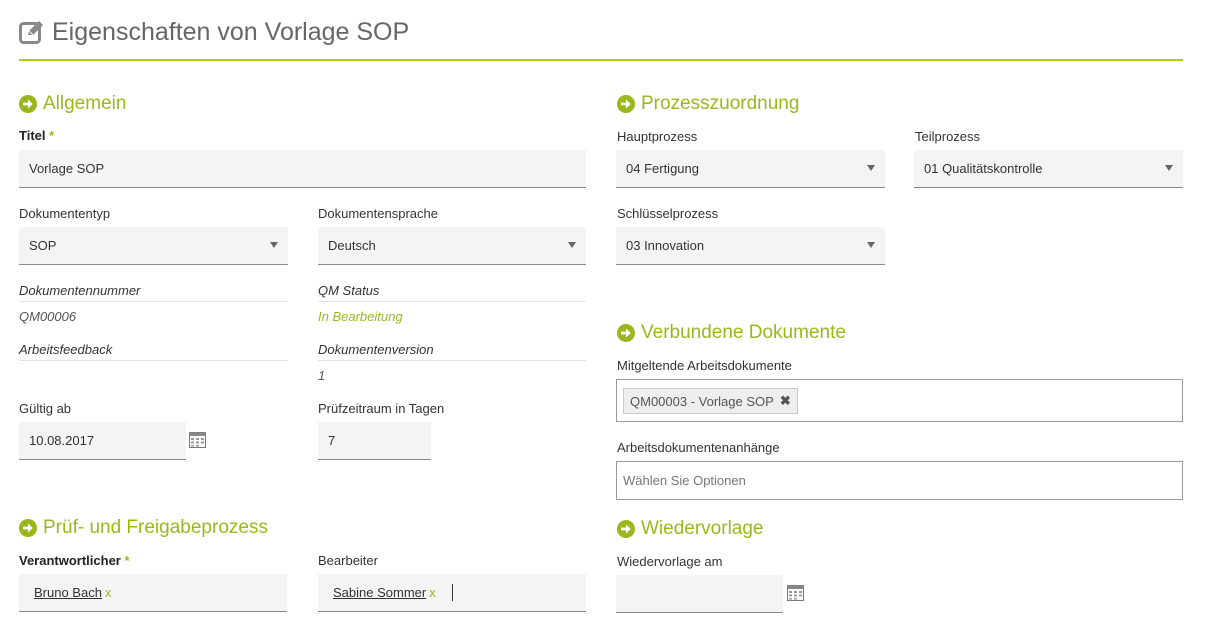 The width and height of the screenshot is (1209, 626). Describe the element at coordinates (704, 365) in the screenshot. I see `mitgeltende-label: Mitgeltende Arbeitsdokumente` at that location.